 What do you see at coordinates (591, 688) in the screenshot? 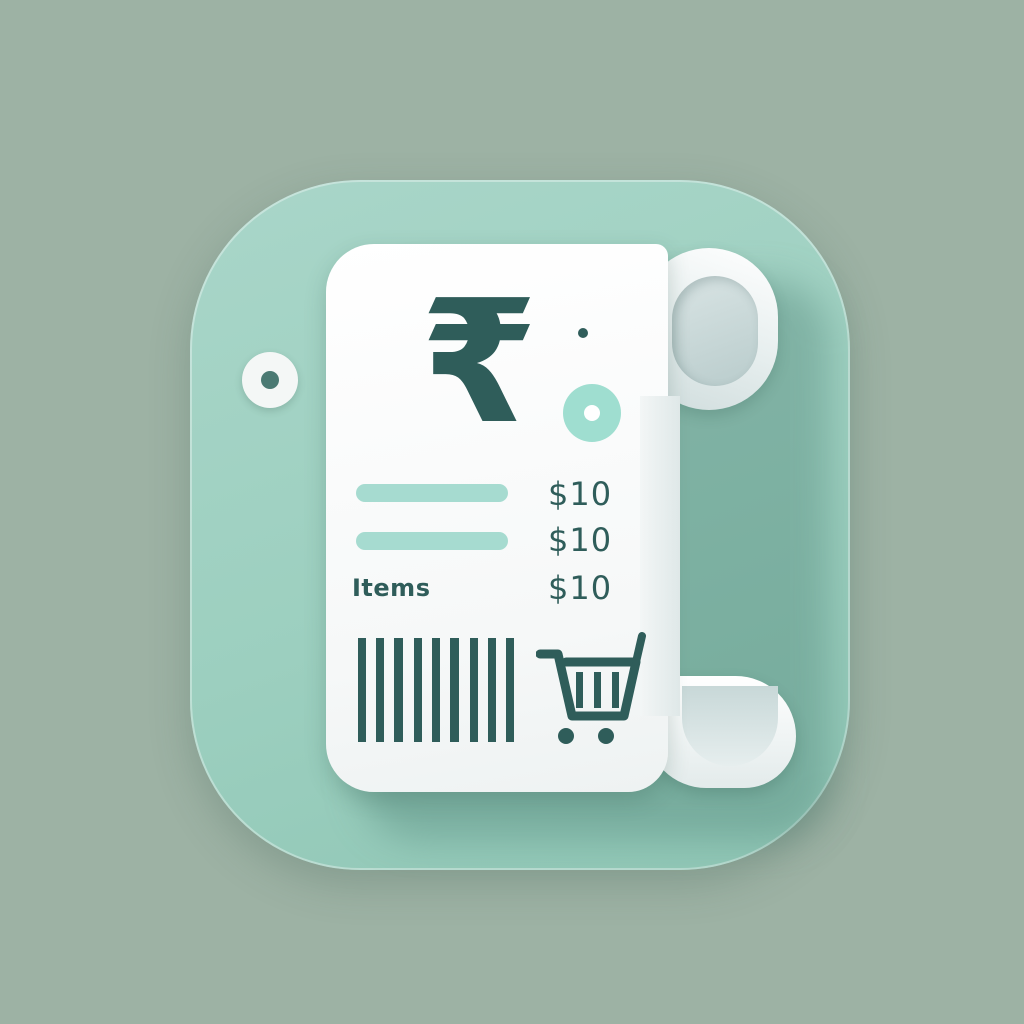
I see `shopping-cart-icon` at bounding box center [591, 688].